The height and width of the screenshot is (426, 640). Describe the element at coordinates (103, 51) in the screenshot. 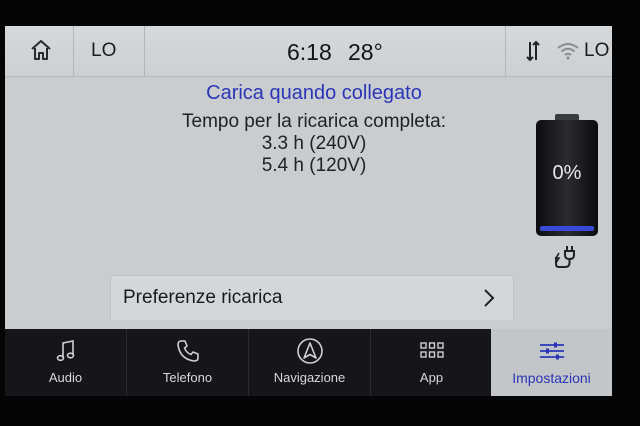

I see `fan-level-left: LO` at that location.